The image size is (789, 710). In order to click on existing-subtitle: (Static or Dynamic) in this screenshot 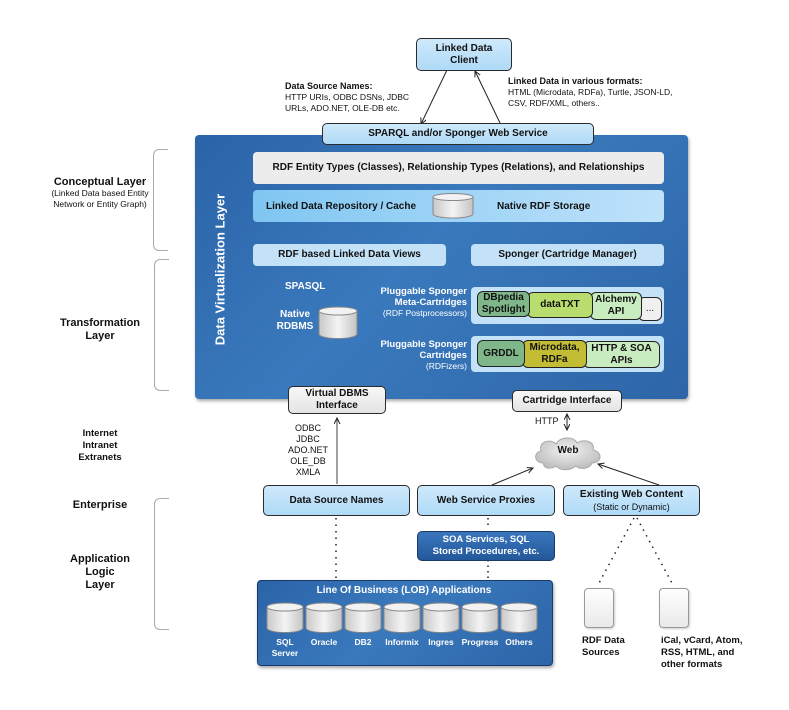, I will do `click(631, 506)`.